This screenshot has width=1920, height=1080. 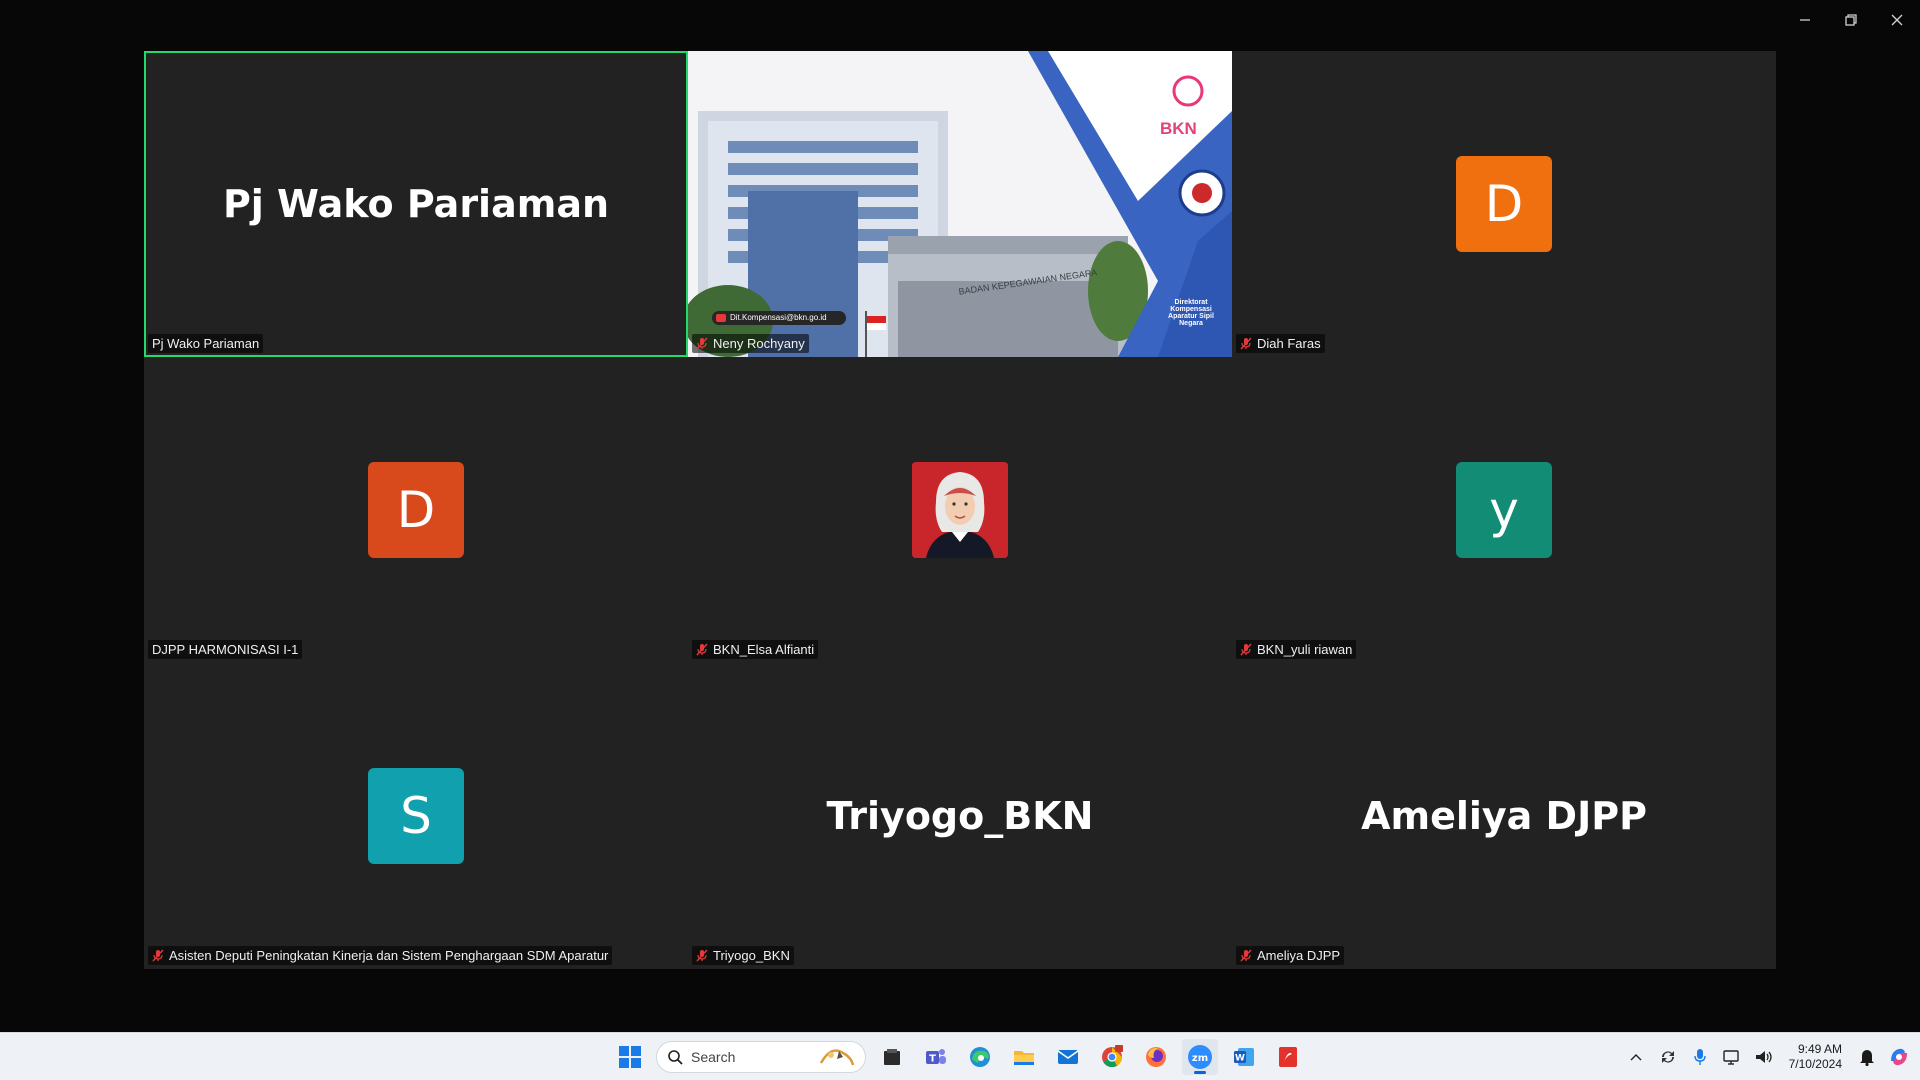 I want to click on taskbar-apps: Search T zm W, so click(x=959, y=1056).